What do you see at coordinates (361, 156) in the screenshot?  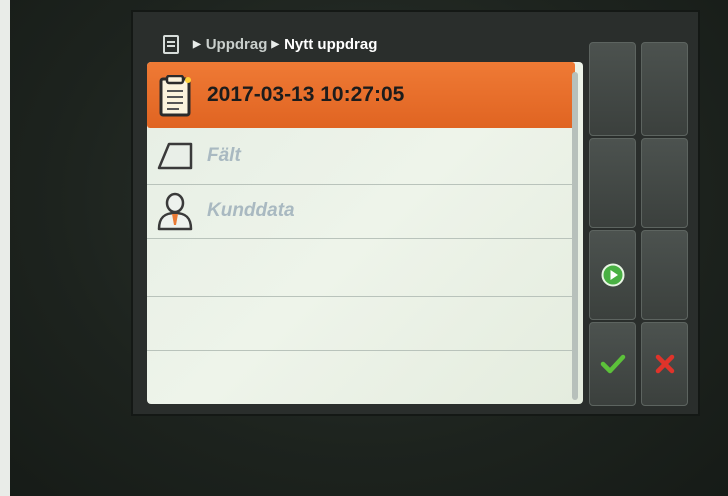 I see `list-item-field: Fält` at bounding box center [361, 156].